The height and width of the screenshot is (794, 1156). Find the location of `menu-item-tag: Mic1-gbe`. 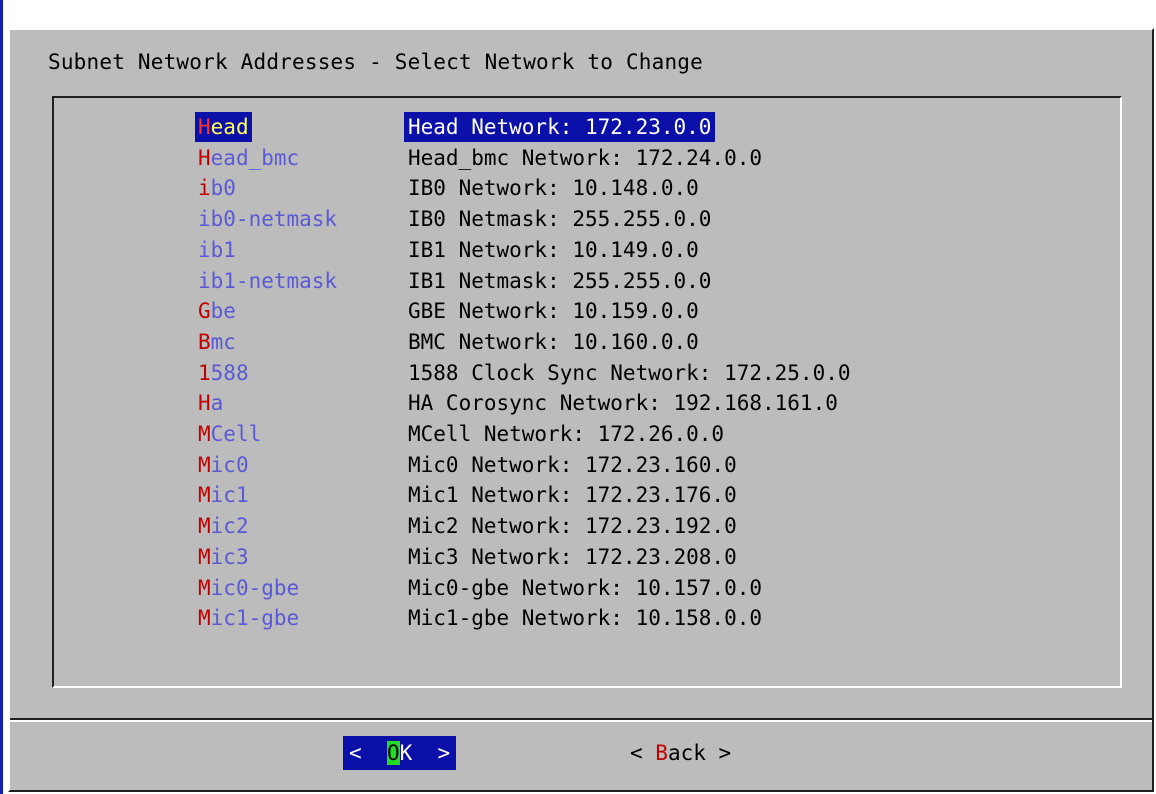

menu-item-tag: Mic1-gbe is located at coordinates (248, 618).